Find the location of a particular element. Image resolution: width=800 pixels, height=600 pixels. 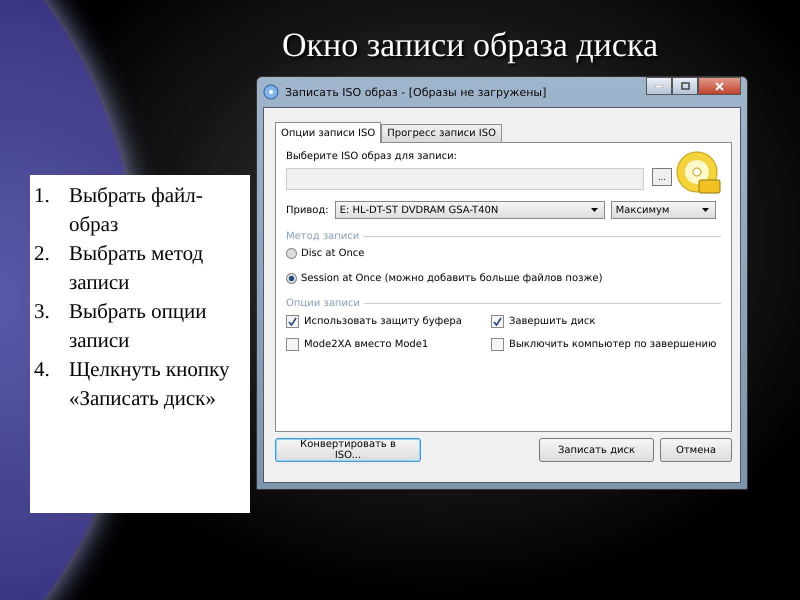

maximize-button is located at coordinates (685, 86).